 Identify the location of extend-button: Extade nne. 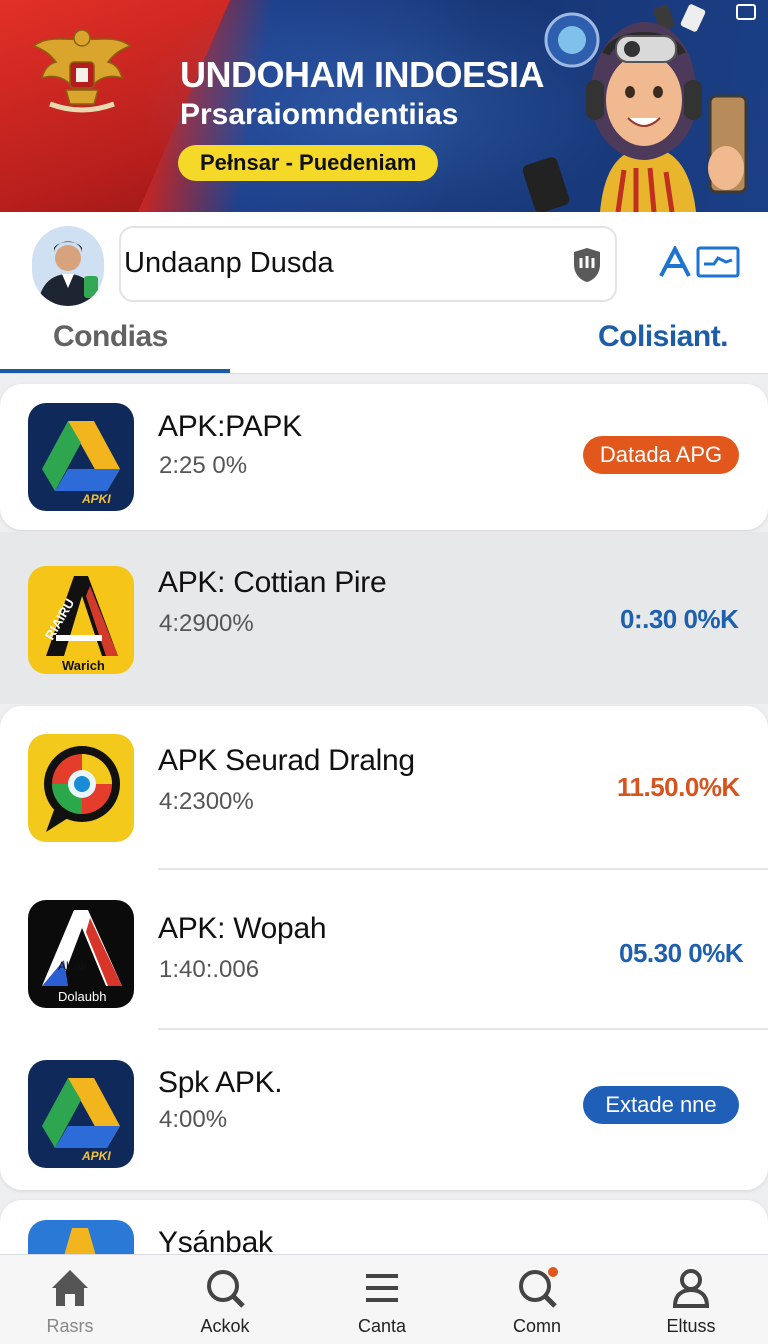
(661, 1105).